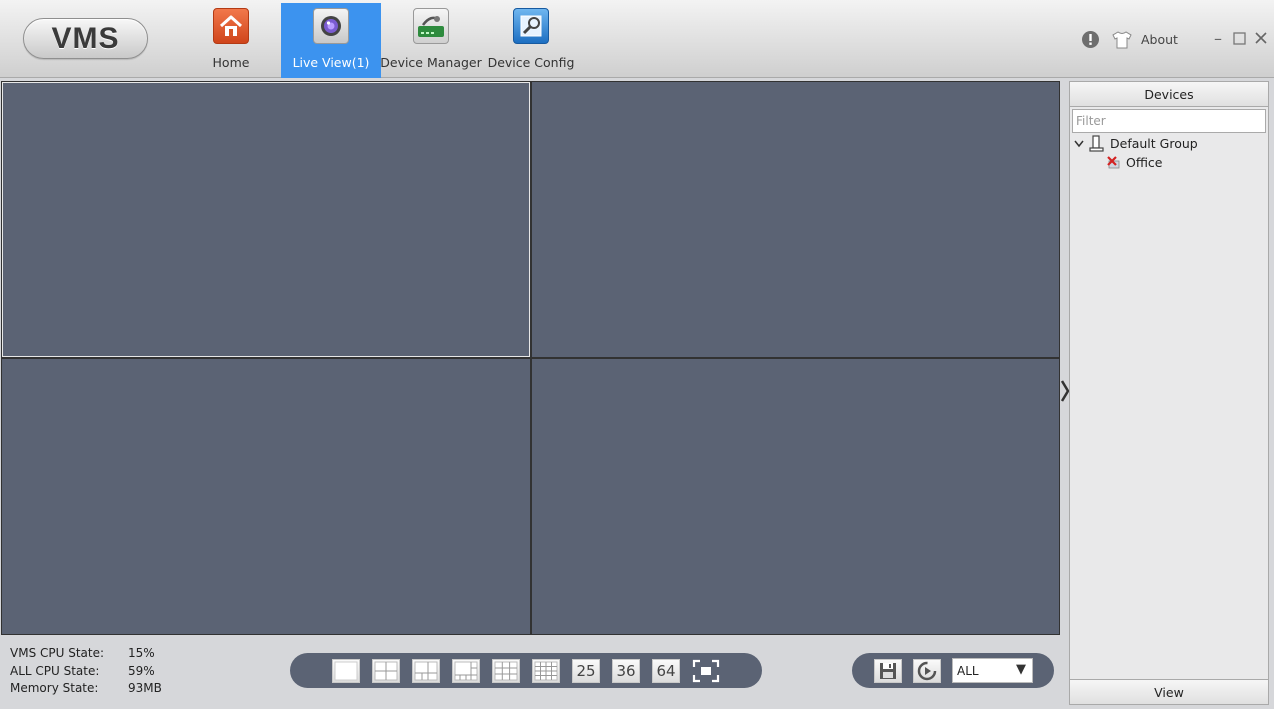 The image size is (1274, 709). I want to click on stream-select-value: ALL, so click(968, 670).